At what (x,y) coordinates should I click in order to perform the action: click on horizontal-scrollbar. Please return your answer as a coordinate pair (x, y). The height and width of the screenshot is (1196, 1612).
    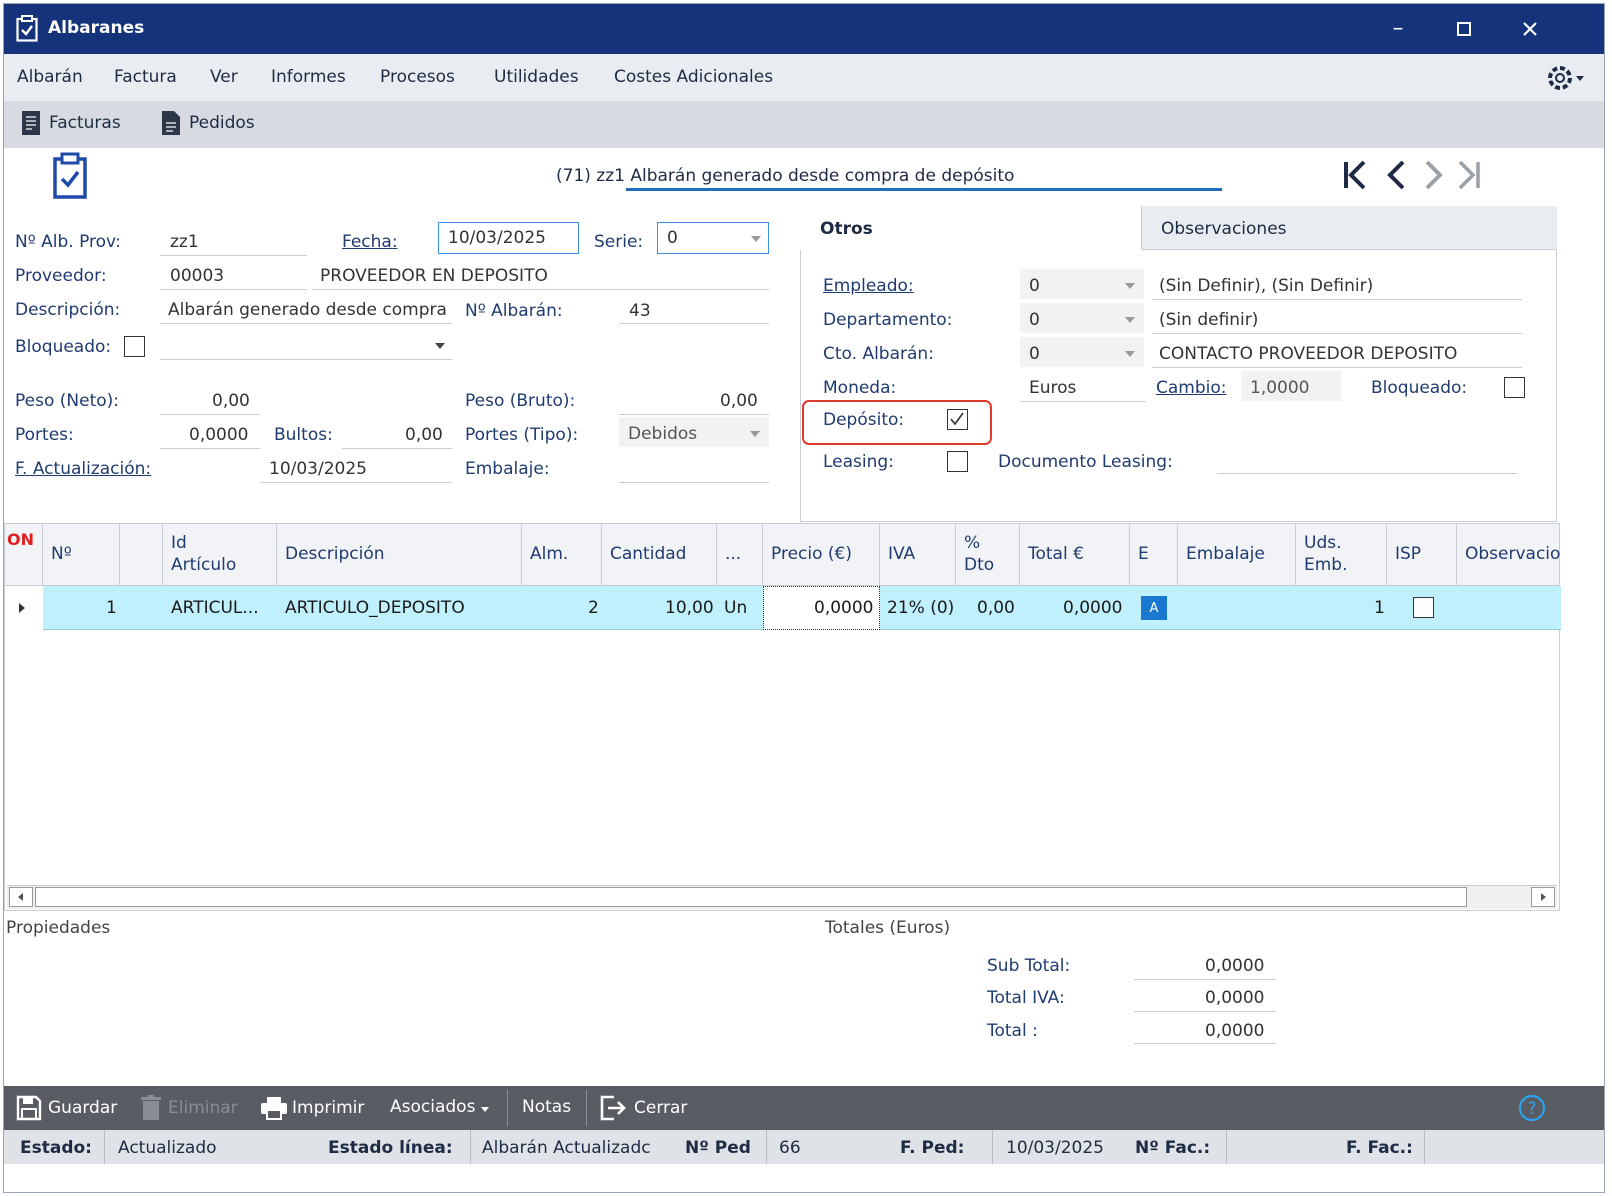
    Looking at the image, I should click on (782, 897).